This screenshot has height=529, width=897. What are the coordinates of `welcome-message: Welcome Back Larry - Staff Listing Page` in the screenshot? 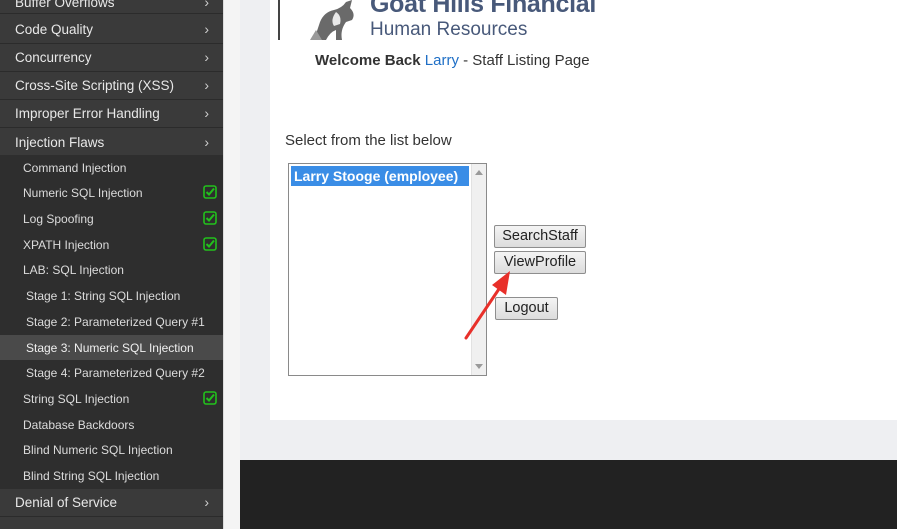 It's located at (452, 60).